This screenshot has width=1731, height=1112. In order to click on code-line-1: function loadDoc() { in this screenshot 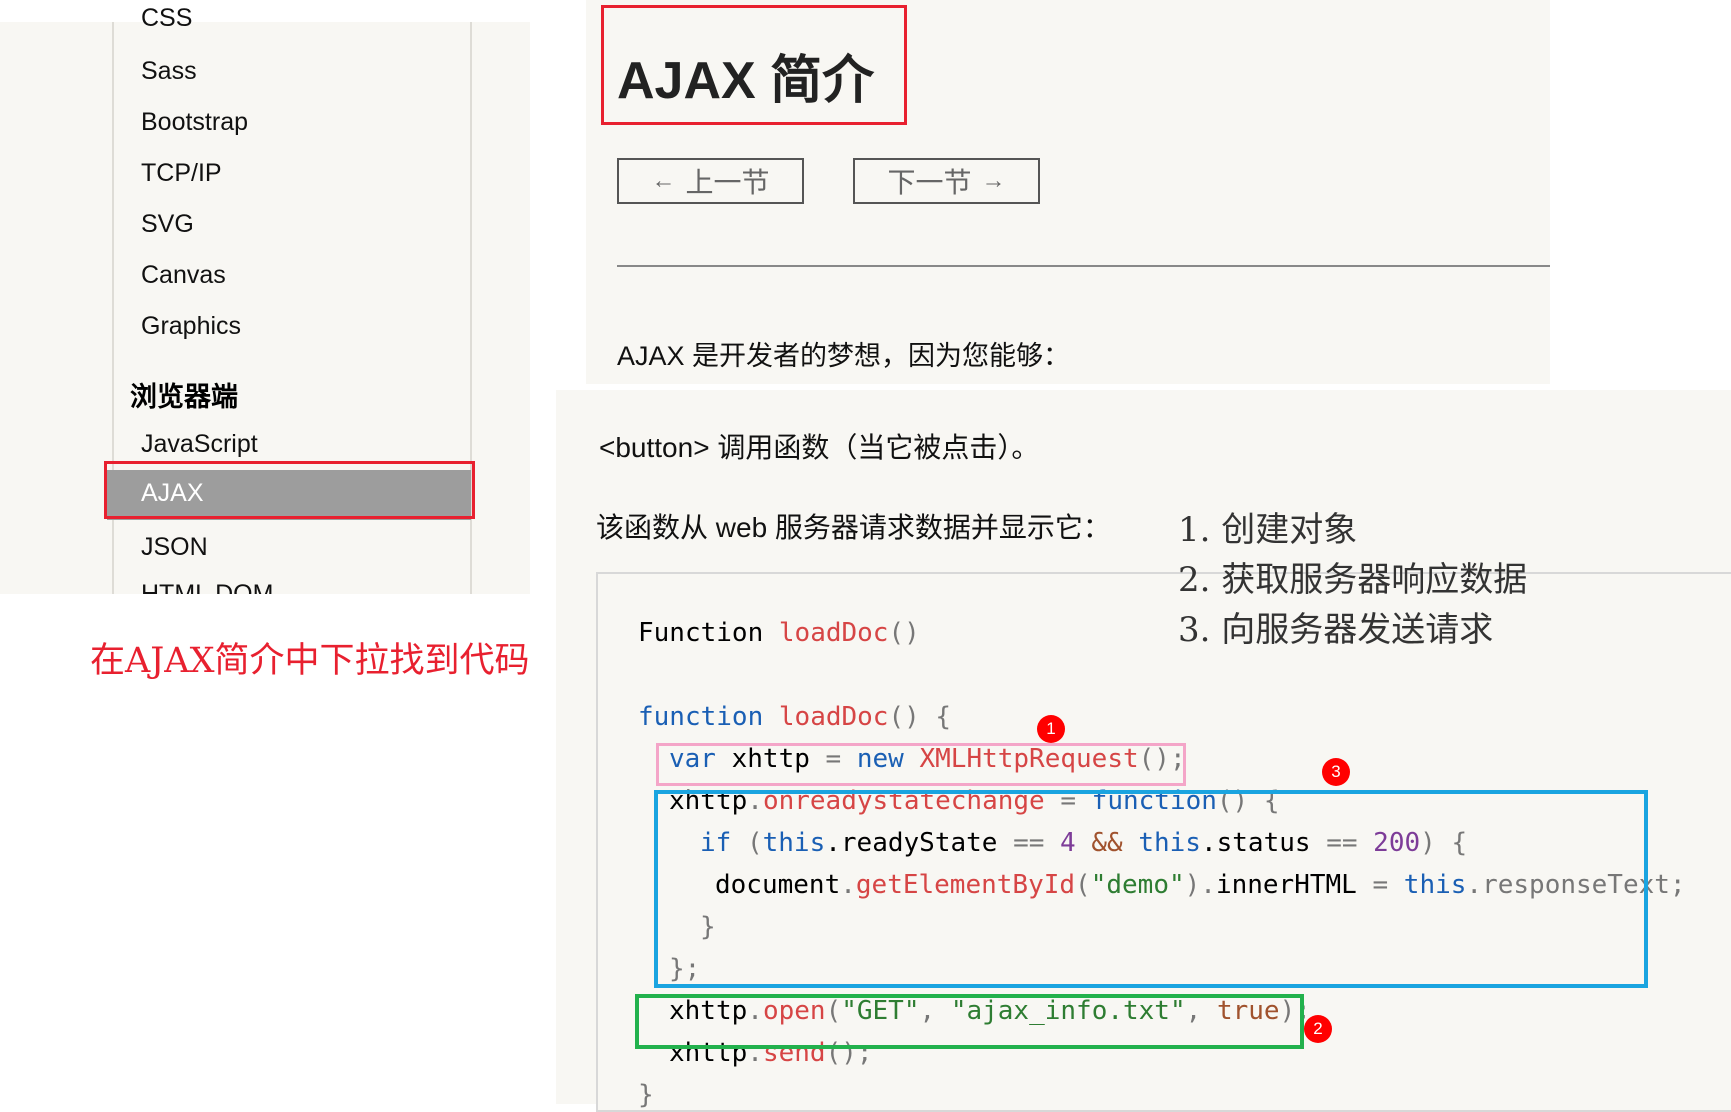, I will do `click(795, 717)`.